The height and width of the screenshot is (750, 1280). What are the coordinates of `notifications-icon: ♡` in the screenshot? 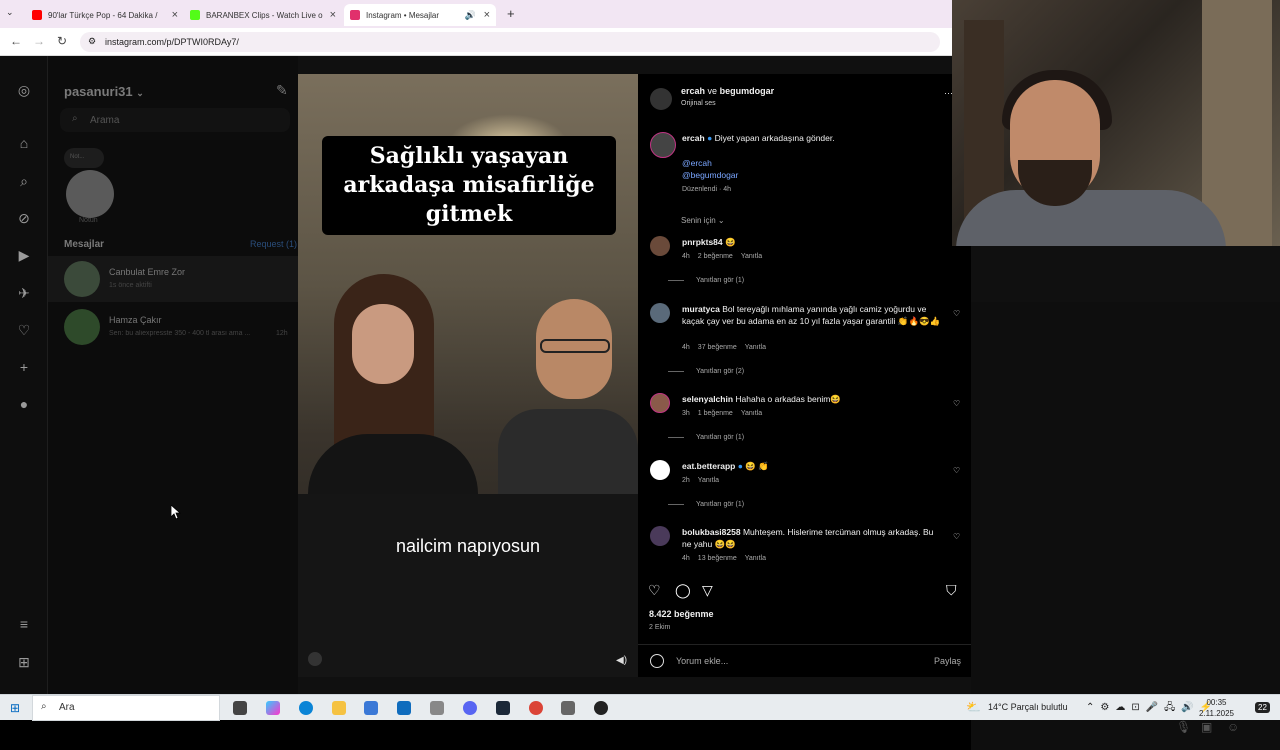 It's located at (24, 330).